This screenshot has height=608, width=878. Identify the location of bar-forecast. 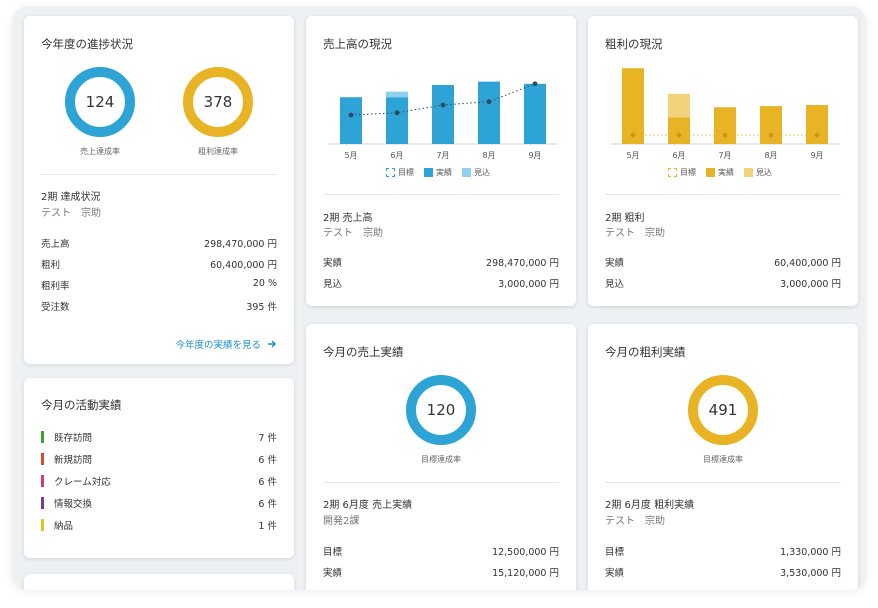
(397, 94).